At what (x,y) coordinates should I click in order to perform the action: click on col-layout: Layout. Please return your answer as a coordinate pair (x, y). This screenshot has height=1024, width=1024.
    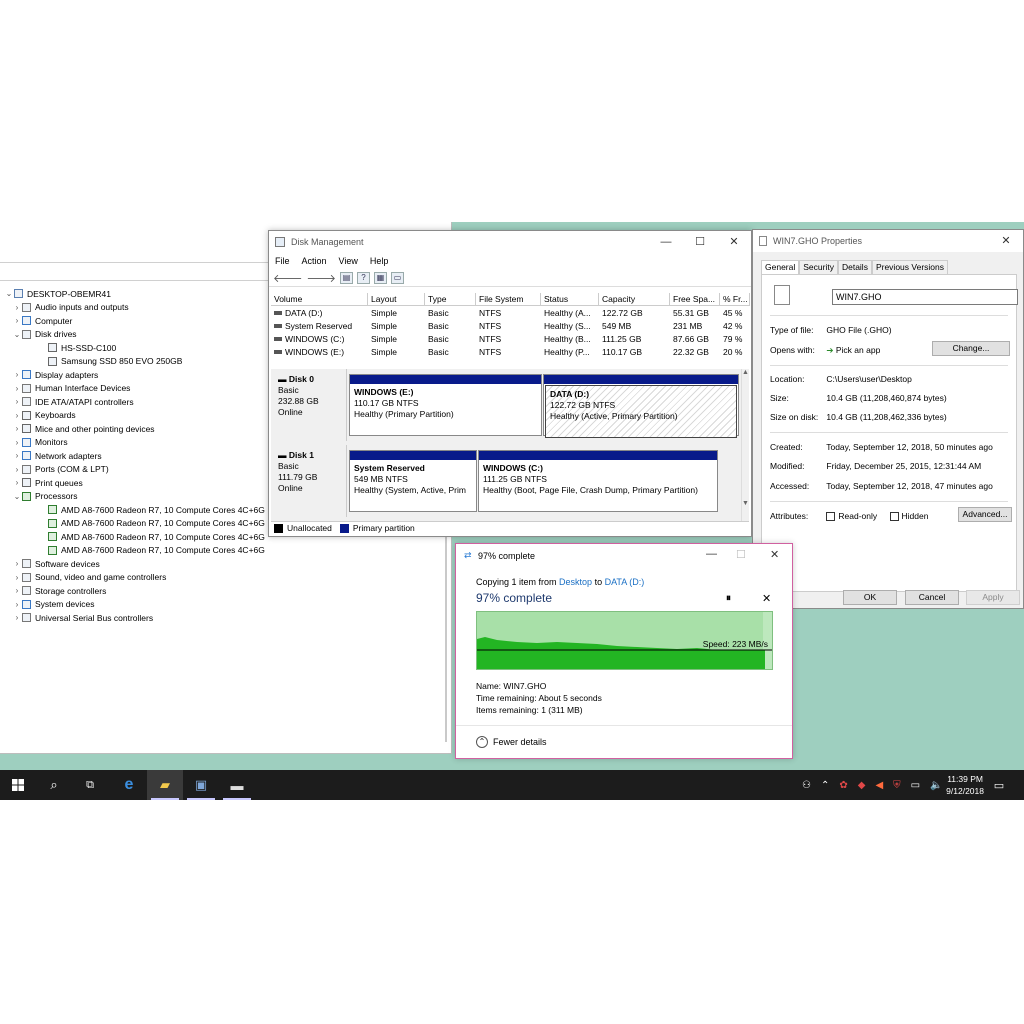
    Looking at the image, I should click on (396, 299).